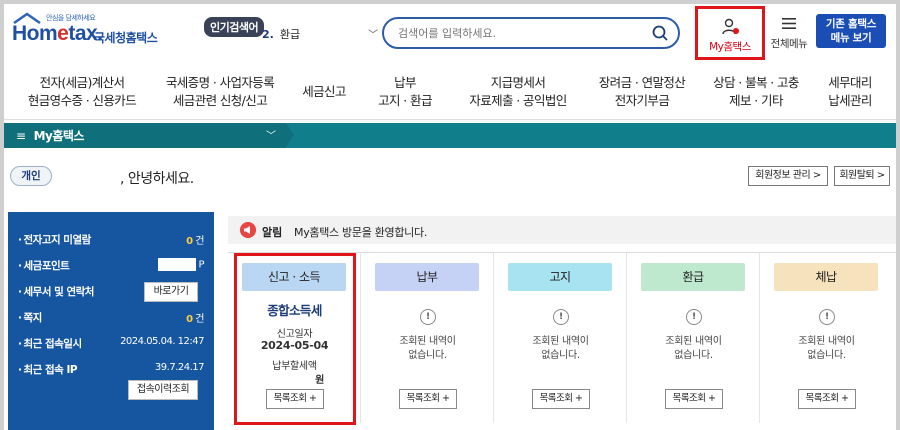 This screenshot has height=430, width=900. I want to click on hometax-logo: 안심을 담세하세요 Hometax. 국세청홈택스, so click(90, 32).